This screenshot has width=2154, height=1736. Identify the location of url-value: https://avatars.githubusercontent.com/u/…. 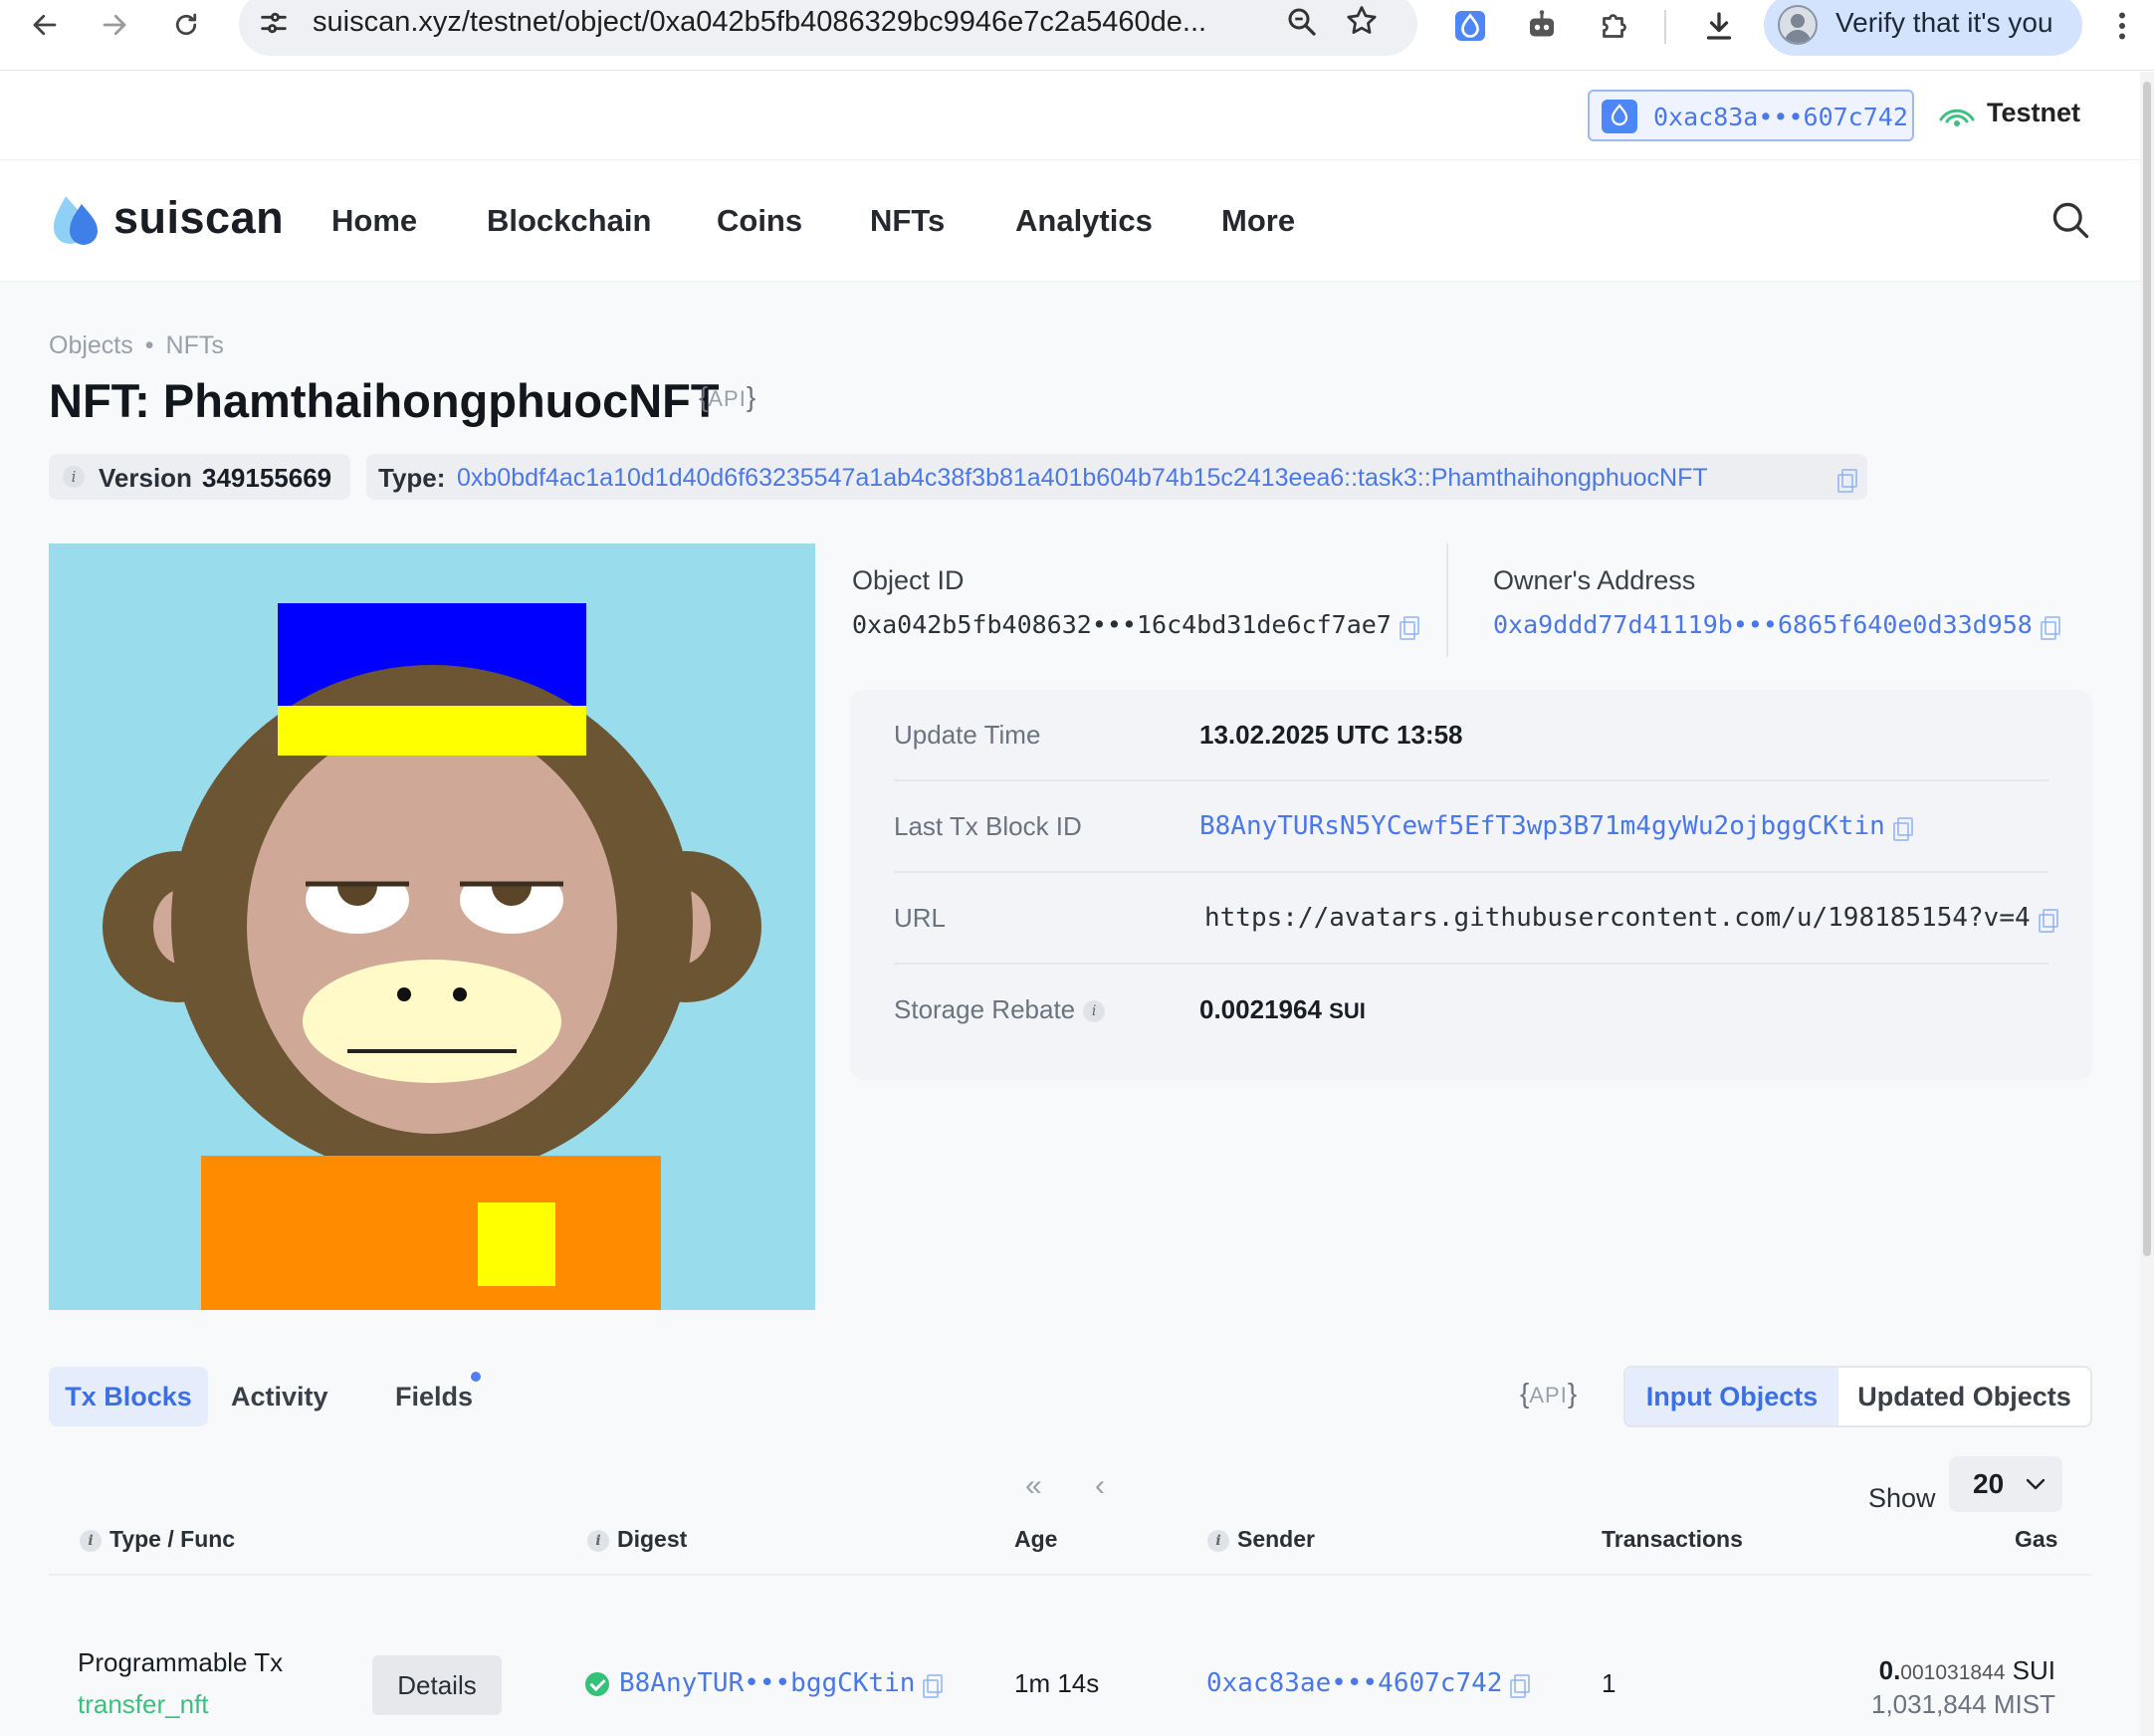
(1617, 918).